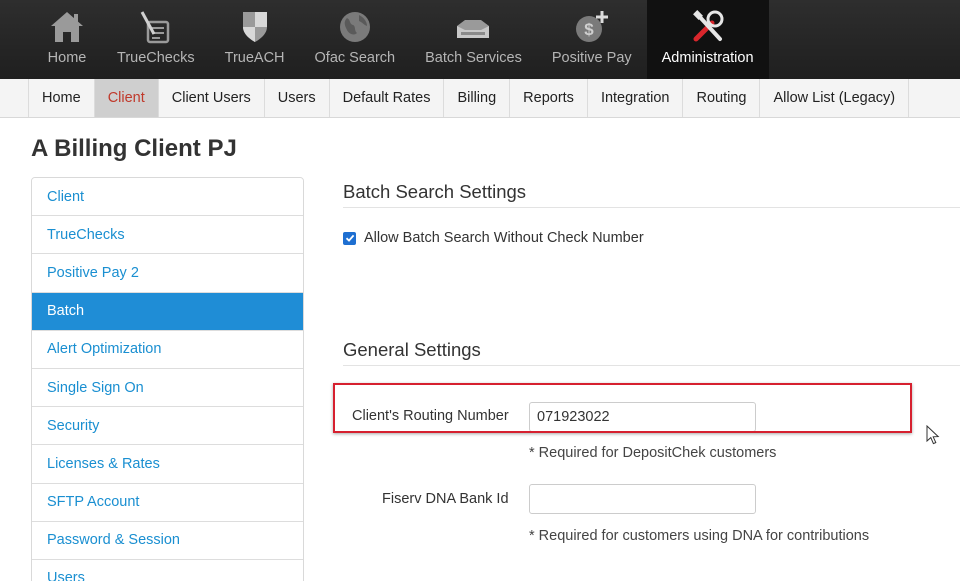 This screenshot has width=960, height=581. I want to click on topnav-positive-pay-label: Positive Pay, so click(591, 58).